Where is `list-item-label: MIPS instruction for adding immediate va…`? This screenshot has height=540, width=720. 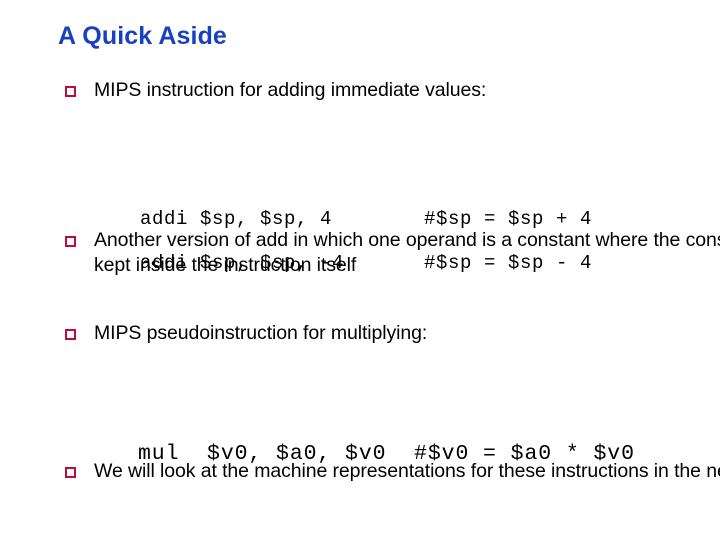
list-item-label: MIPS instruction for adding immediate va… is located at coordinates (290, 90).